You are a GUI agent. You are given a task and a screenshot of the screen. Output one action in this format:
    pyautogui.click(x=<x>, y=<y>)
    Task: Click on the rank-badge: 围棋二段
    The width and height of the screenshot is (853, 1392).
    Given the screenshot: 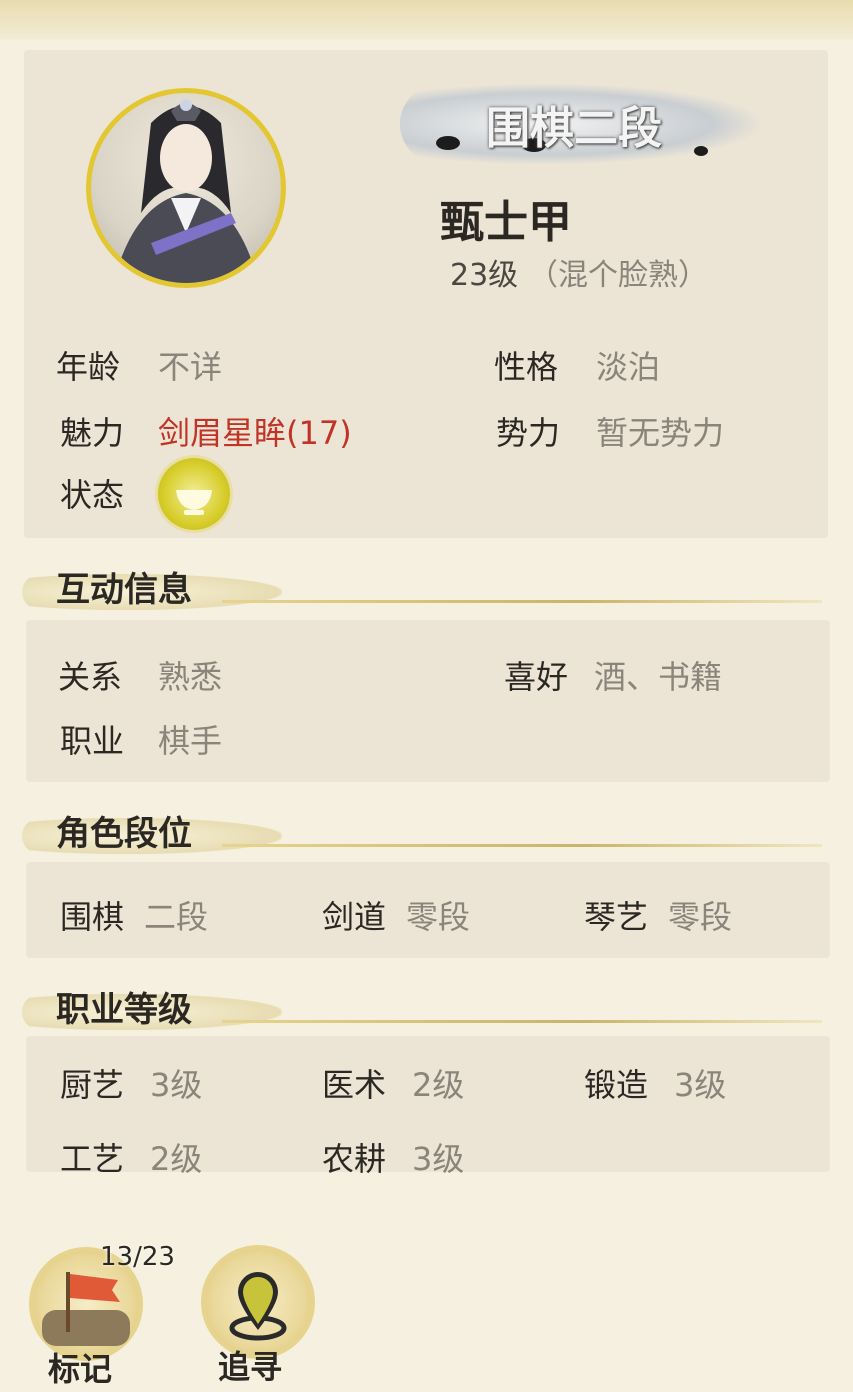 What is the action you would take?
    pyautogui.click(x=580, y=124)
    